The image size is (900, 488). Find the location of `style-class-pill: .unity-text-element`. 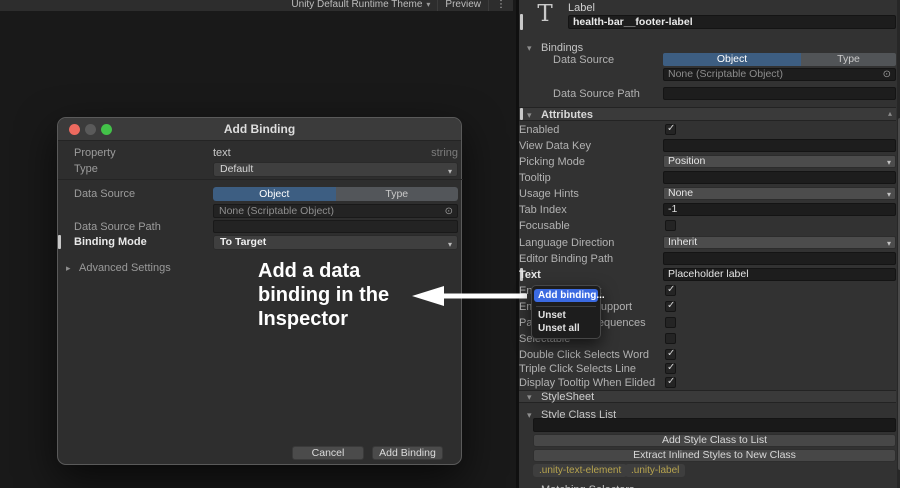

style-class-pill: .unity-text-element is located at coordinates (580, 470).